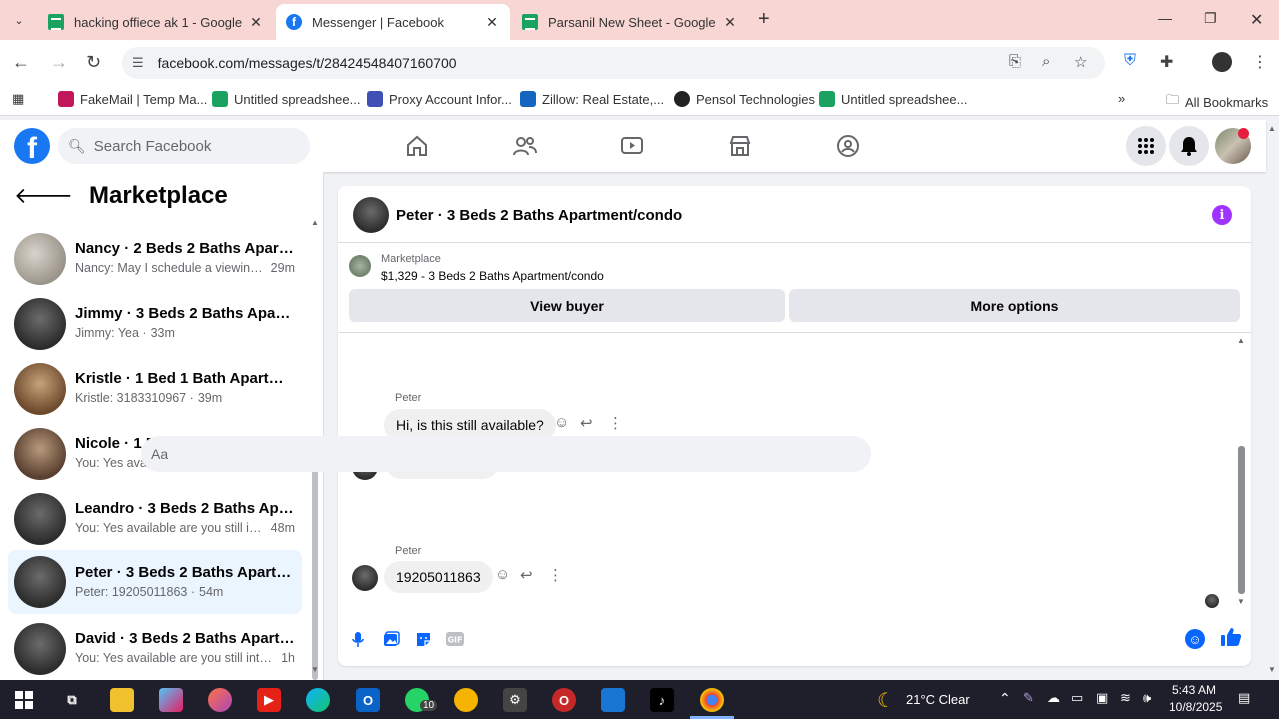 The width and height of the screenshot is (1279, 719). Describe the element at coordinates (19, 20) in the screenshot. I see `tab-search-chevron-icon: ⌄` at that location.